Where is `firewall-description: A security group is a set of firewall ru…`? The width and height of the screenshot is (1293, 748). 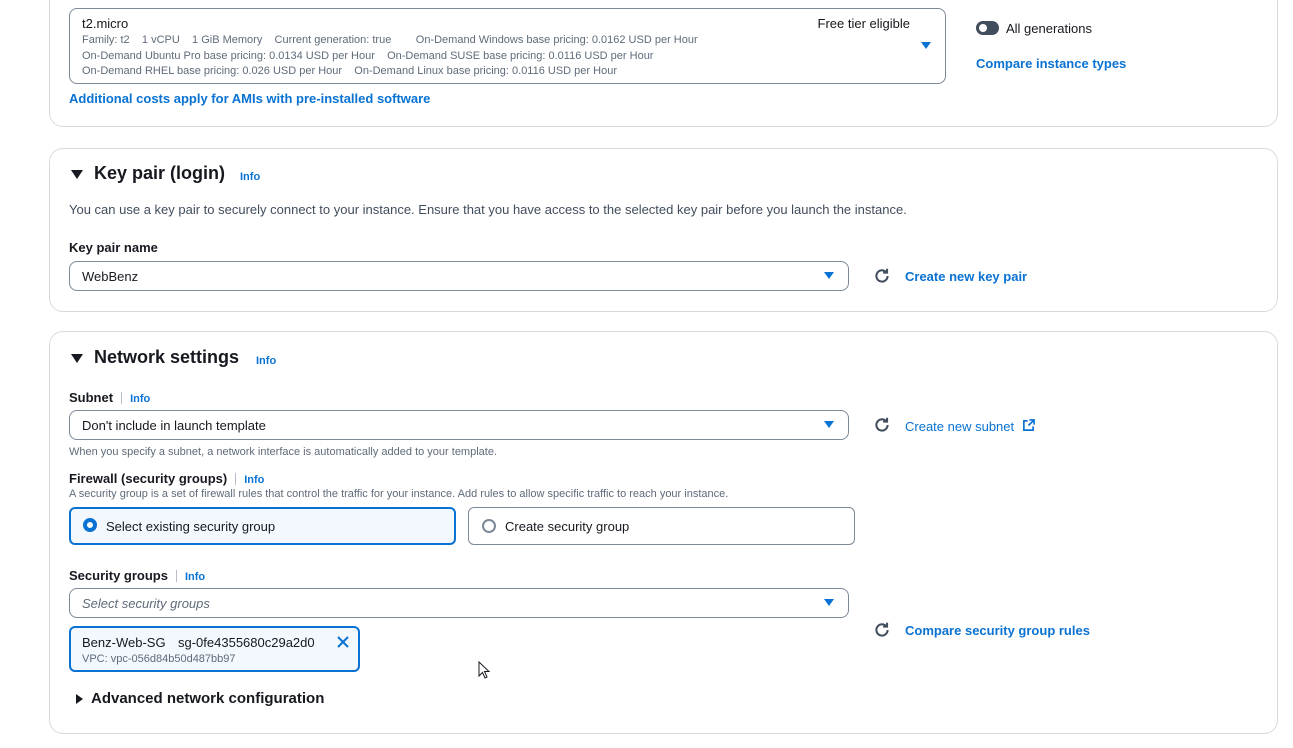
firewall-description: A security group is a set of firewall ru… is located at coordinates (399, 494).